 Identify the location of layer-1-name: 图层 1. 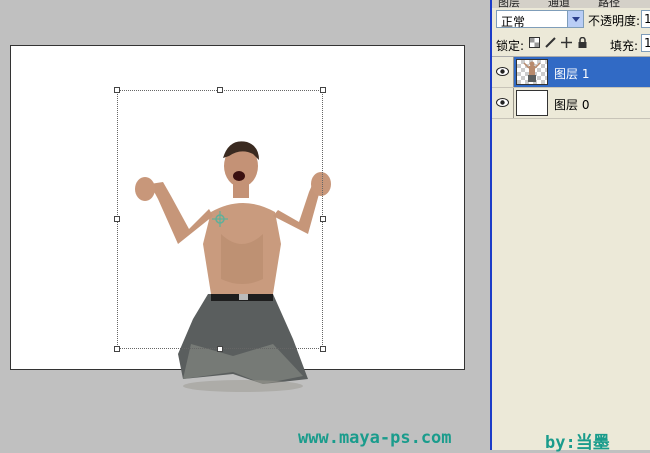
(572, 74).